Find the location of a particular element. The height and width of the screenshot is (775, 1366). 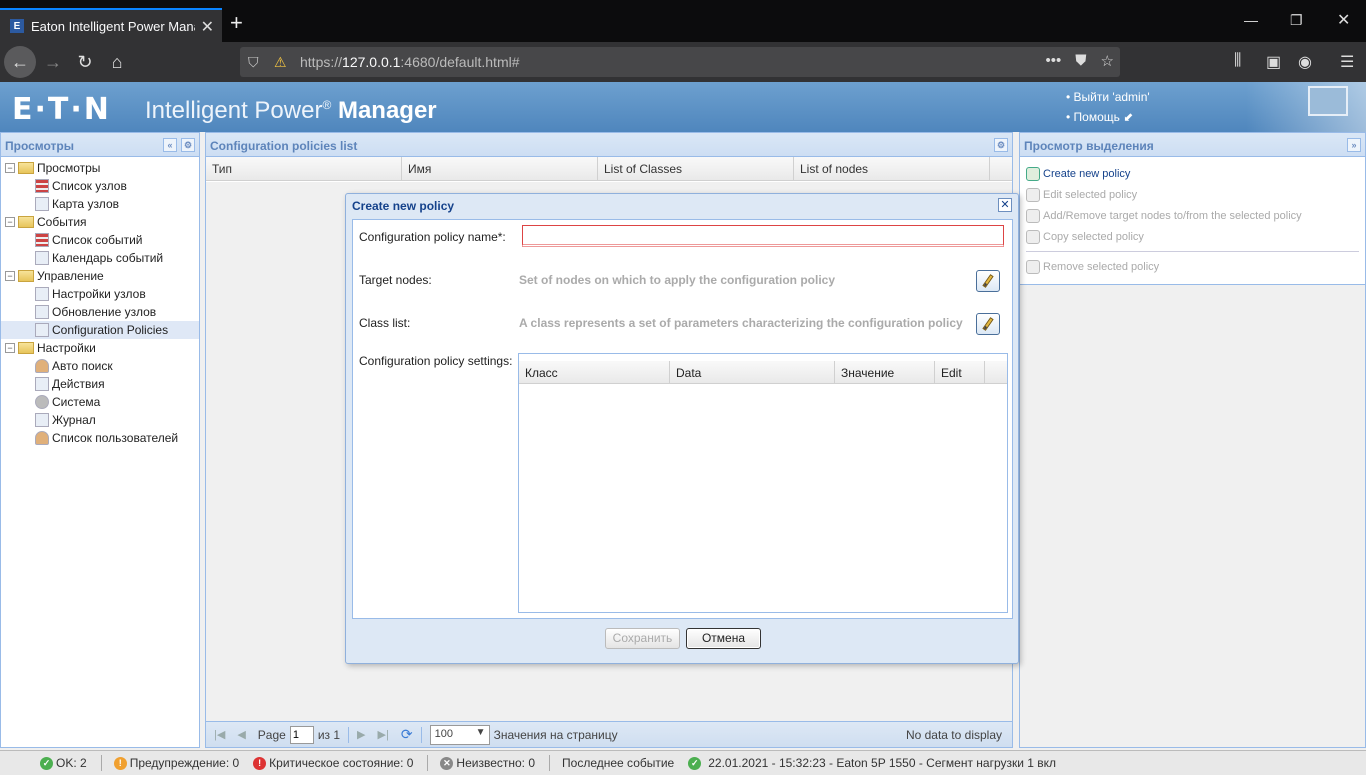

tree-folder: − События is located at coordinates (100, 222).